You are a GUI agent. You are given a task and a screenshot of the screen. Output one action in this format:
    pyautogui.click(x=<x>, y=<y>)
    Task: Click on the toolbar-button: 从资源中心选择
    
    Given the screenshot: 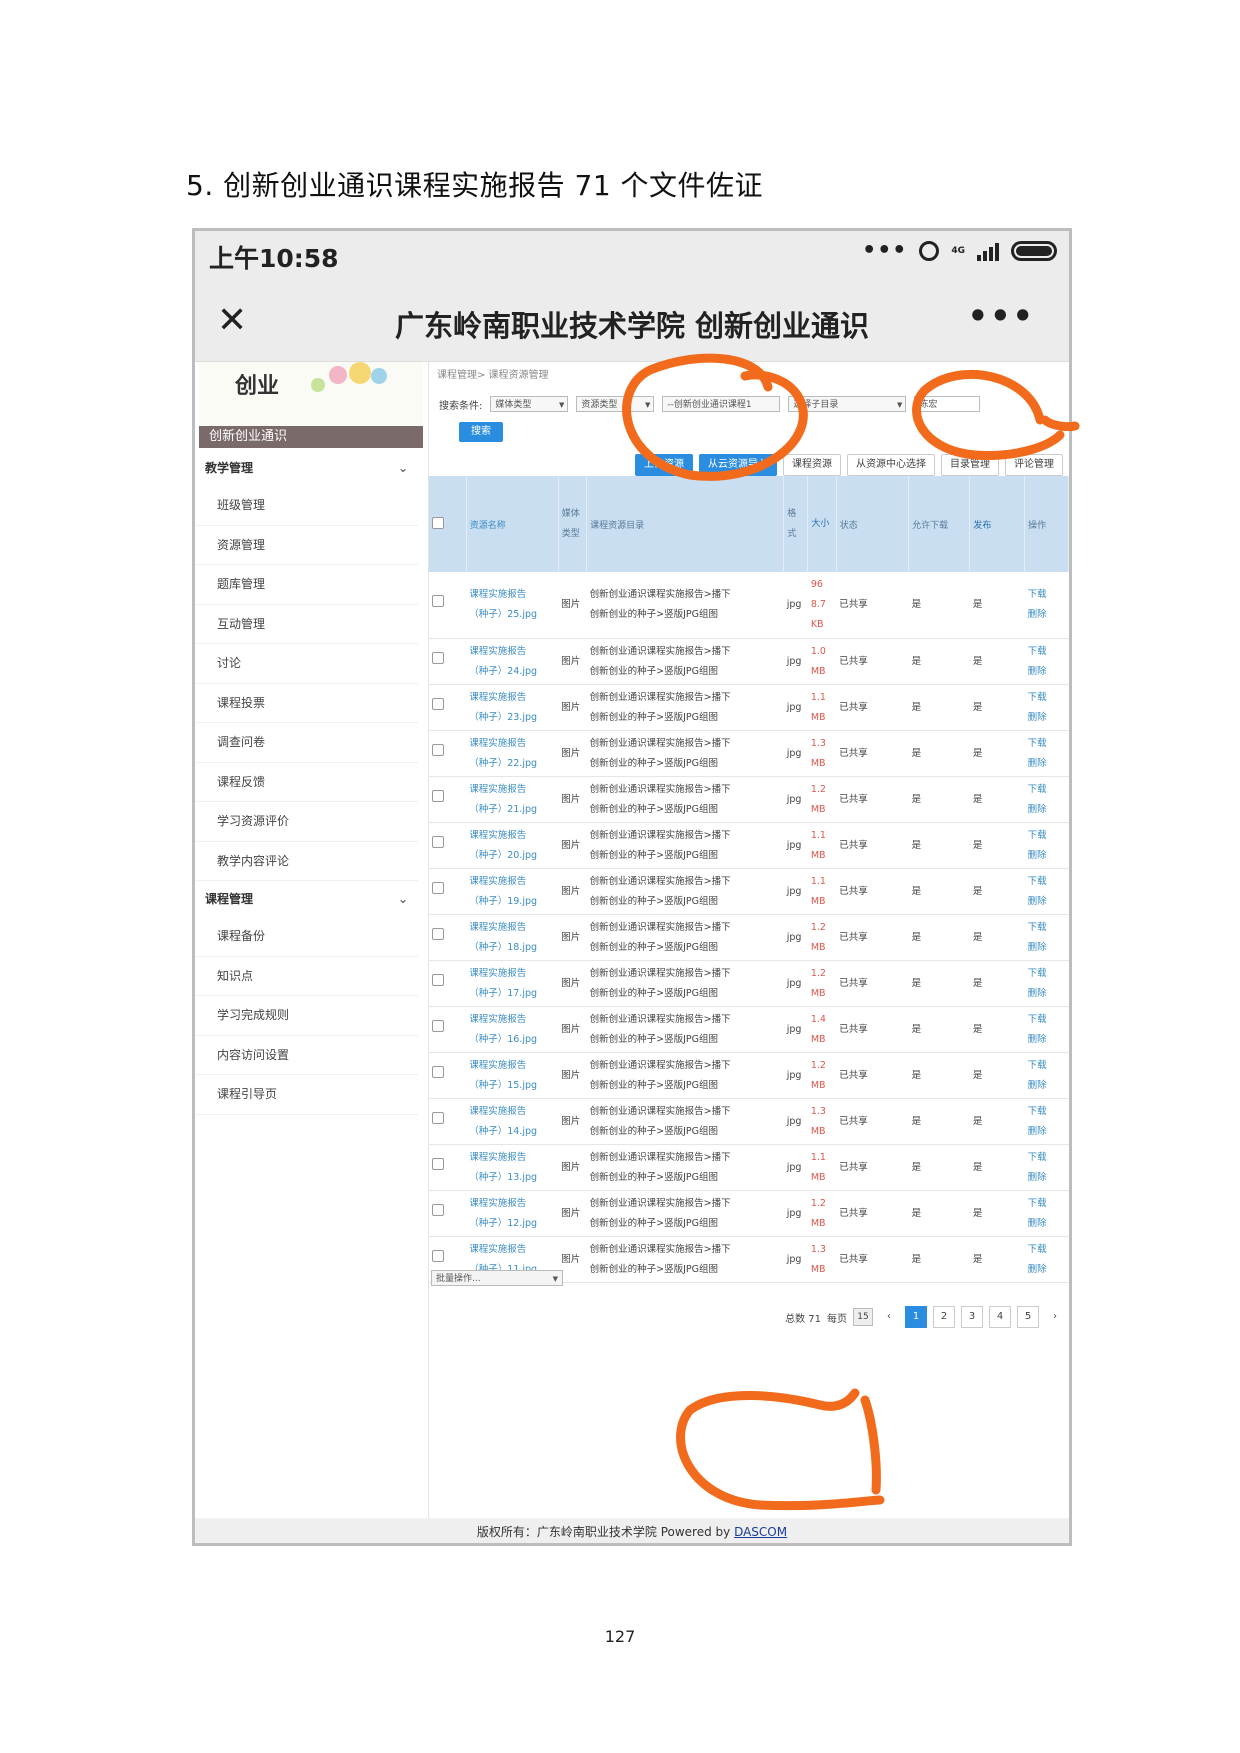 What is the action you would take?
    pyautogui.click(x=891, y=465)
    